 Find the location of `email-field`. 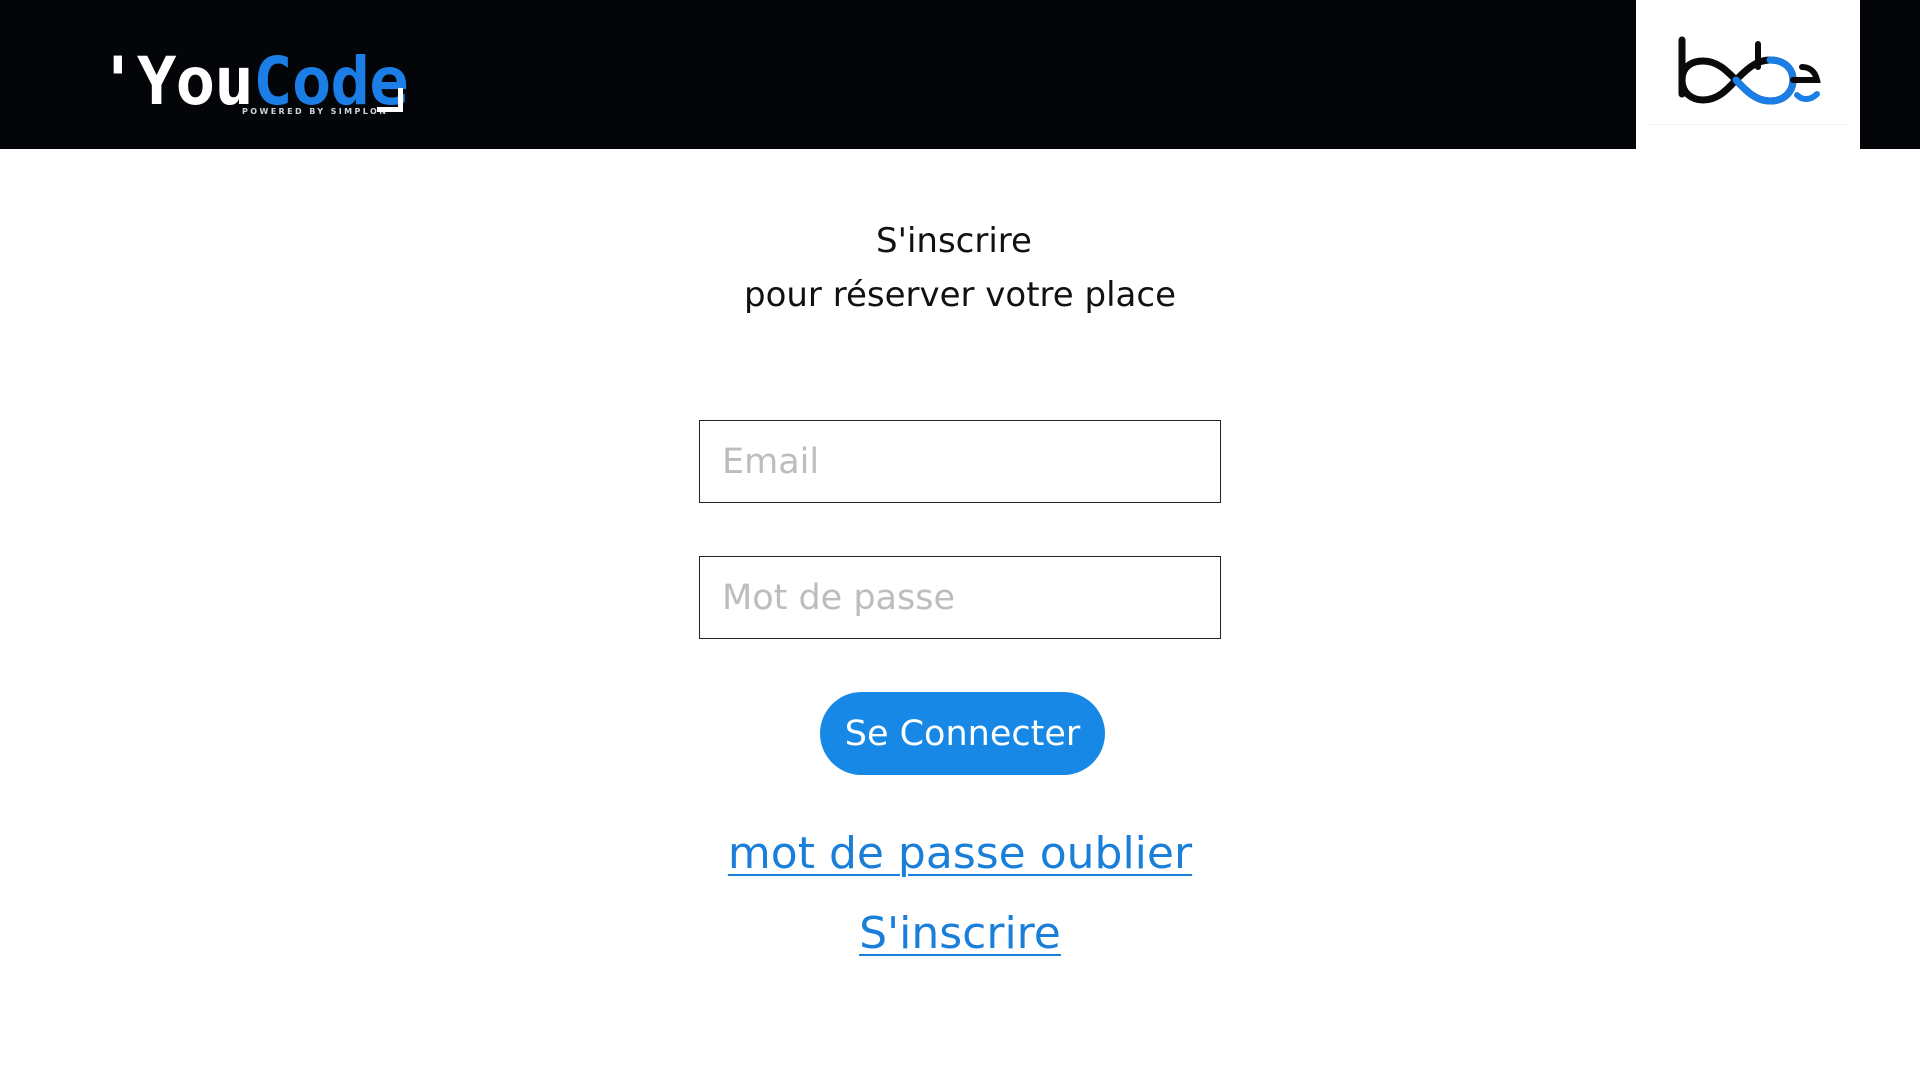

email-field is located at coordinates (960, 461).